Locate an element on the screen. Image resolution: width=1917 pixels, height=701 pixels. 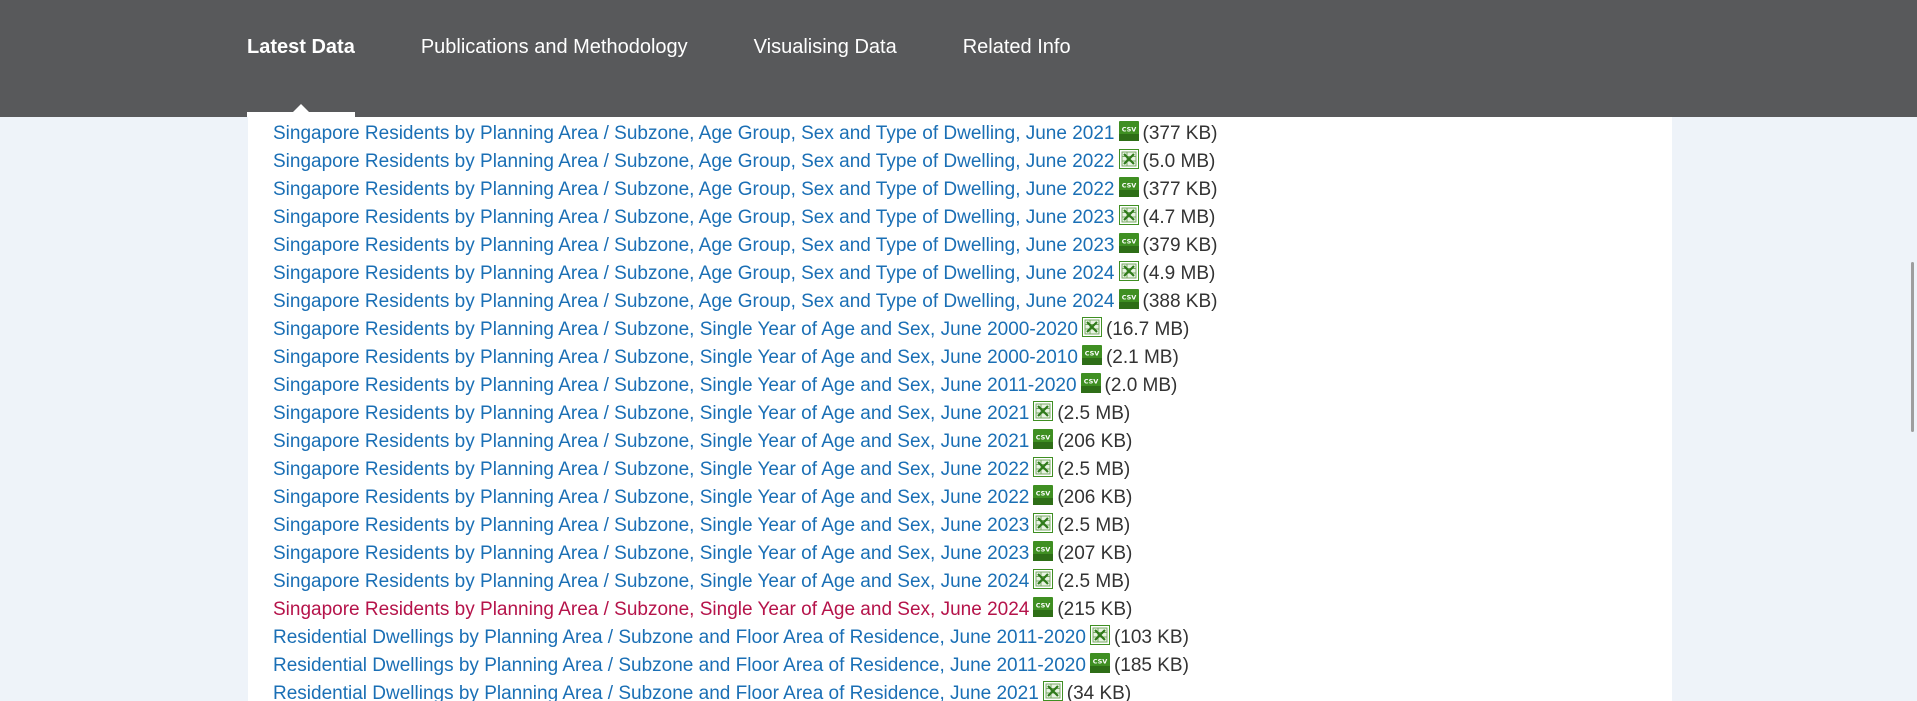
tab-latest-data: Latest Data is located at coordinates (301, 58).